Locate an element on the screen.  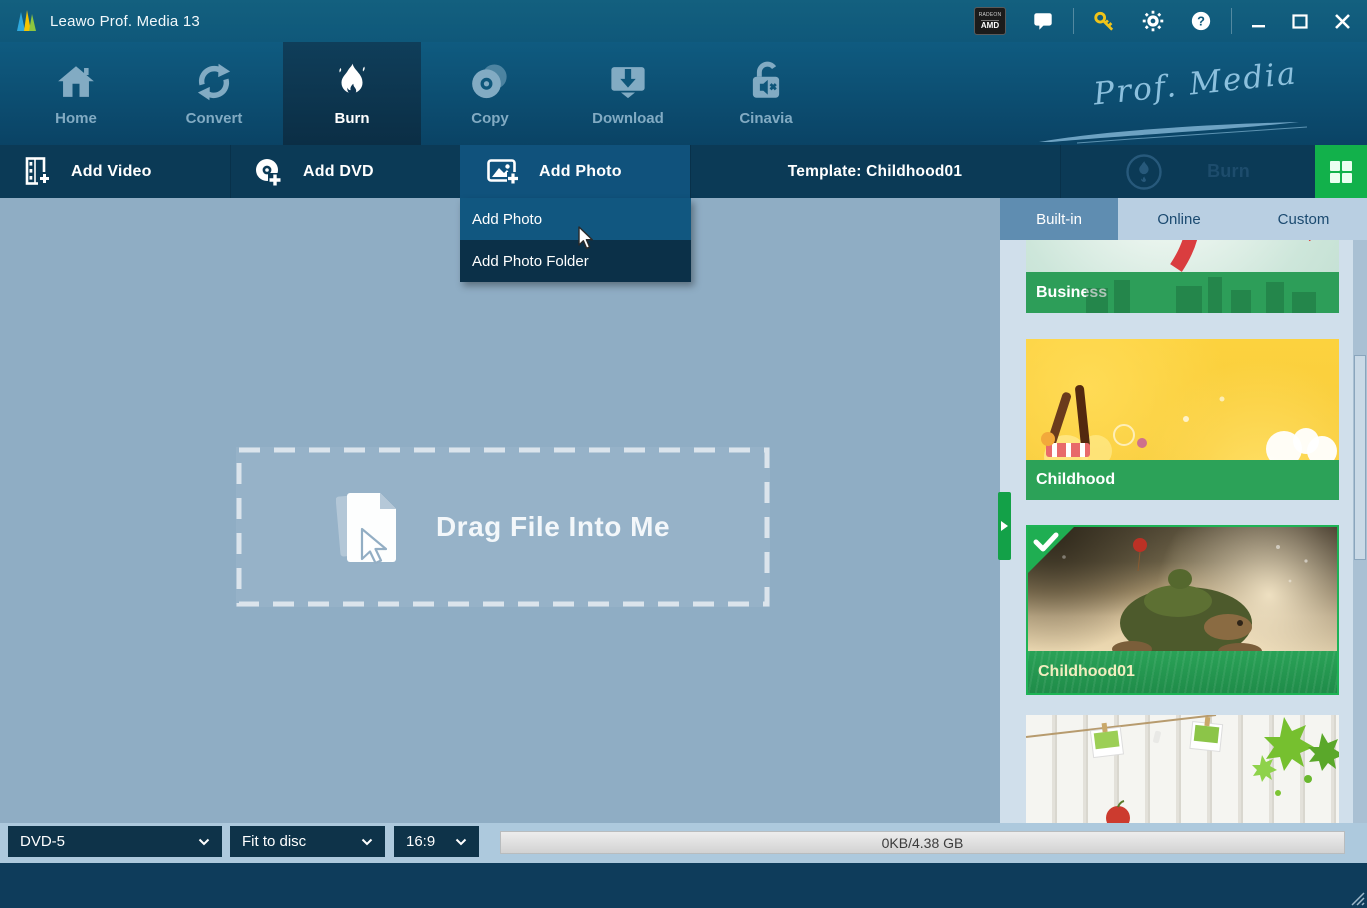
template-tabs: Built-in Online Custom is located at coordinates (1183, 219).